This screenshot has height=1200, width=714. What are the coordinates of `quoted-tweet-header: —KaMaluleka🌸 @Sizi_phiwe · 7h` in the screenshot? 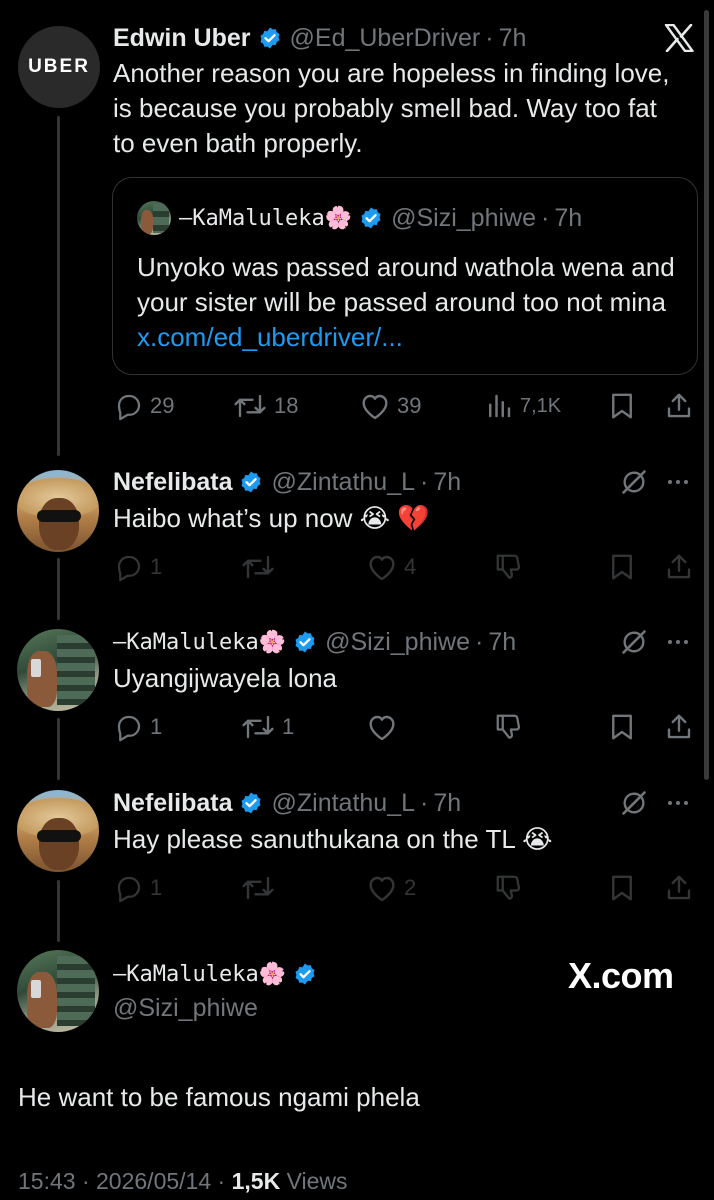 It's located at (380, 218).